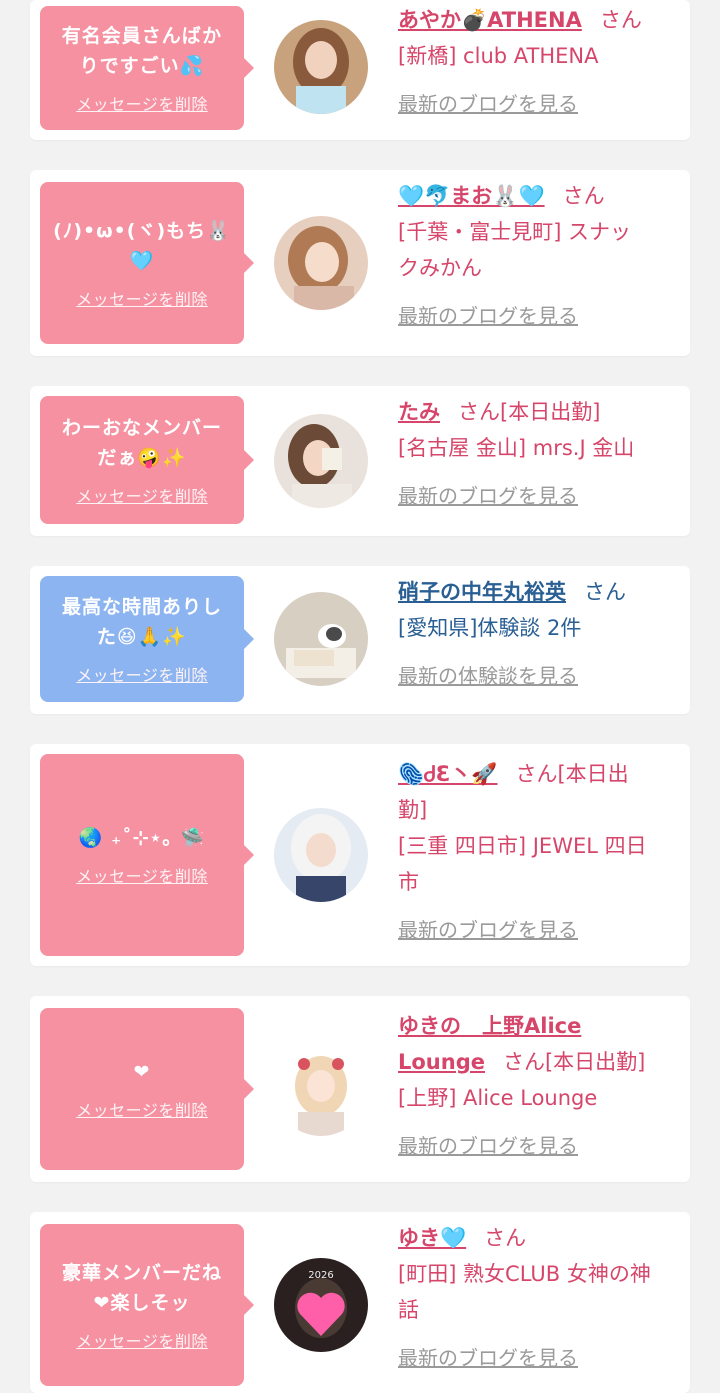 Image resolution: width=720 pixels, height=1393 pixels. I want to click on avatar: 2026, so click(321, 1305).